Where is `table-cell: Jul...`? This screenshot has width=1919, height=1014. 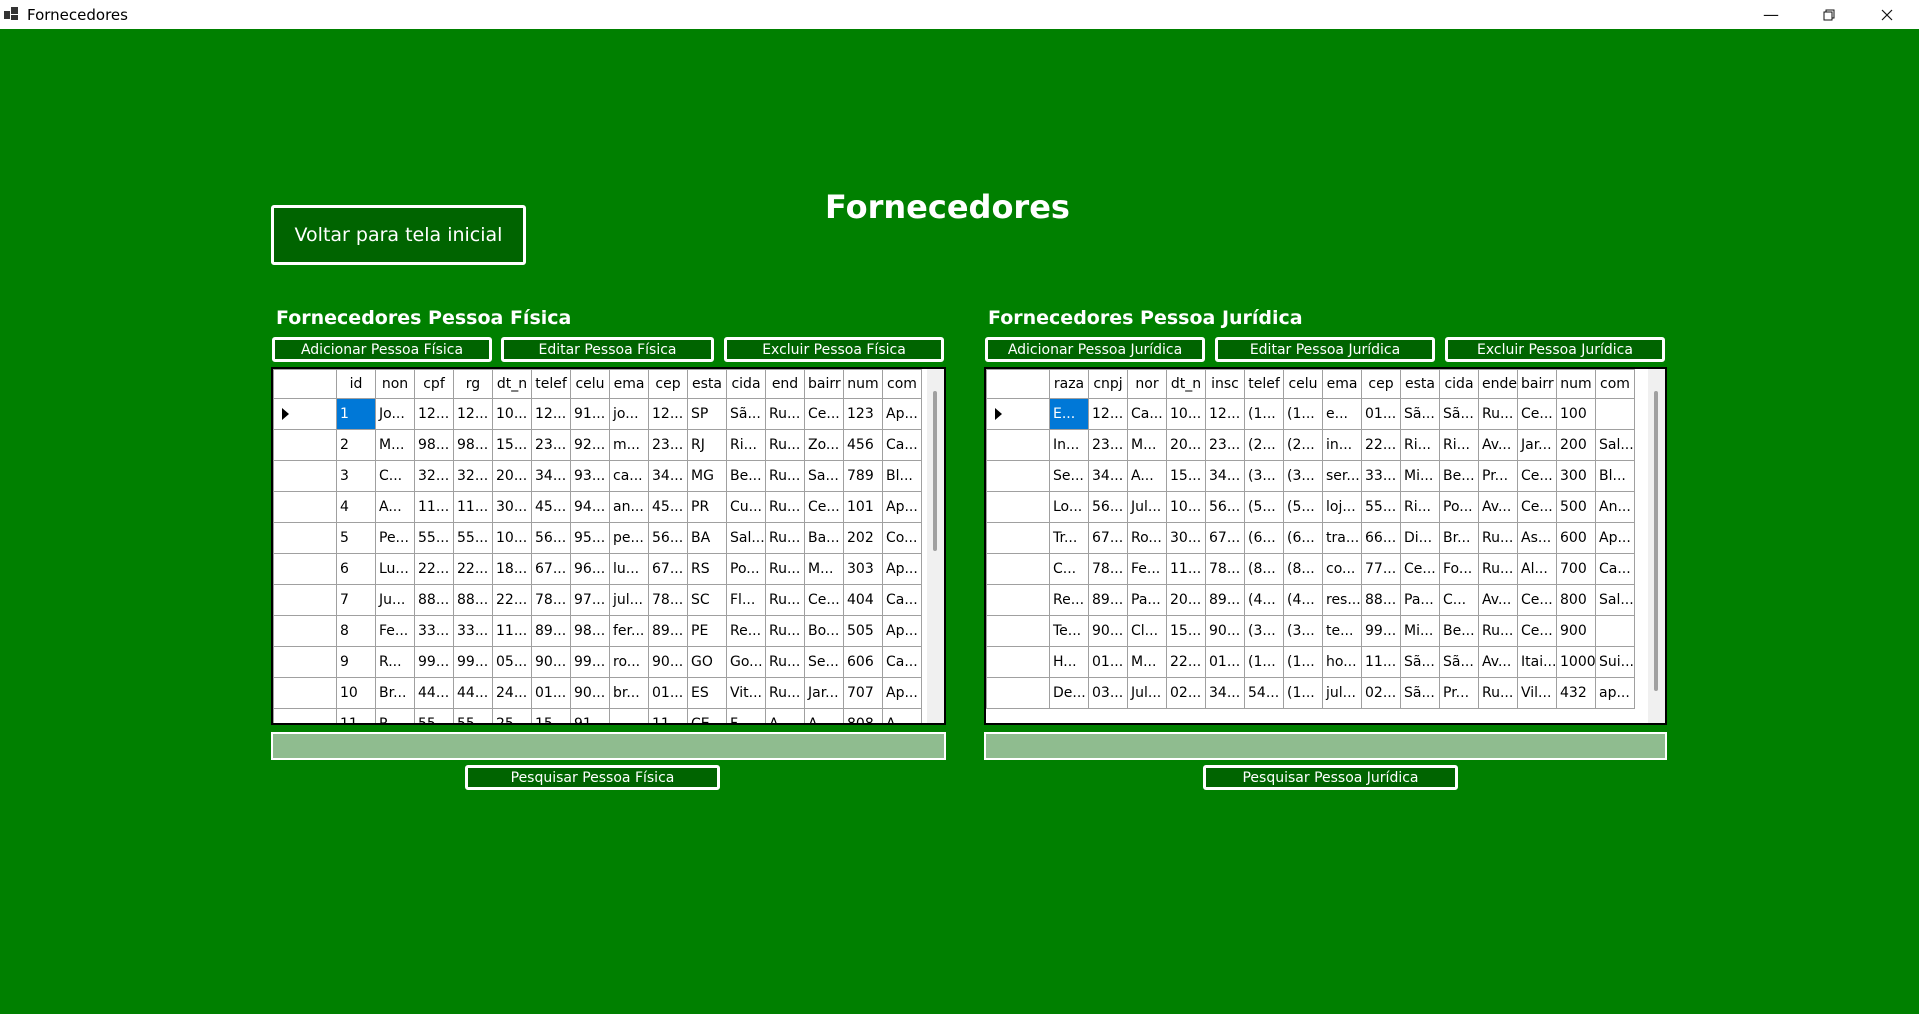
table-cell: Jul... is located at coordinates (1147, 693).